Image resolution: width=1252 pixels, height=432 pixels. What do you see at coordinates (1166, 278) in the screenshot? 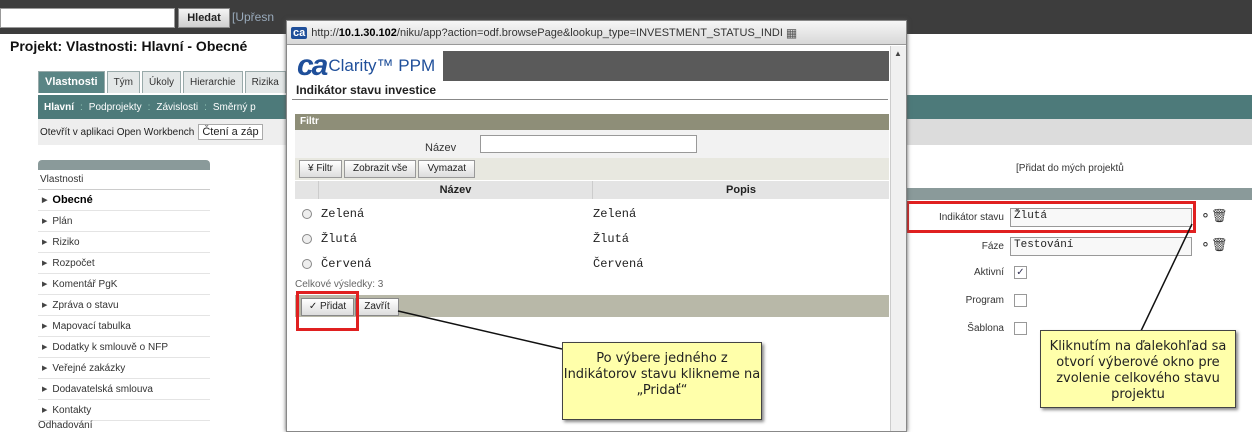
I see `callout-line-right` at bounding box center [1166, 278].